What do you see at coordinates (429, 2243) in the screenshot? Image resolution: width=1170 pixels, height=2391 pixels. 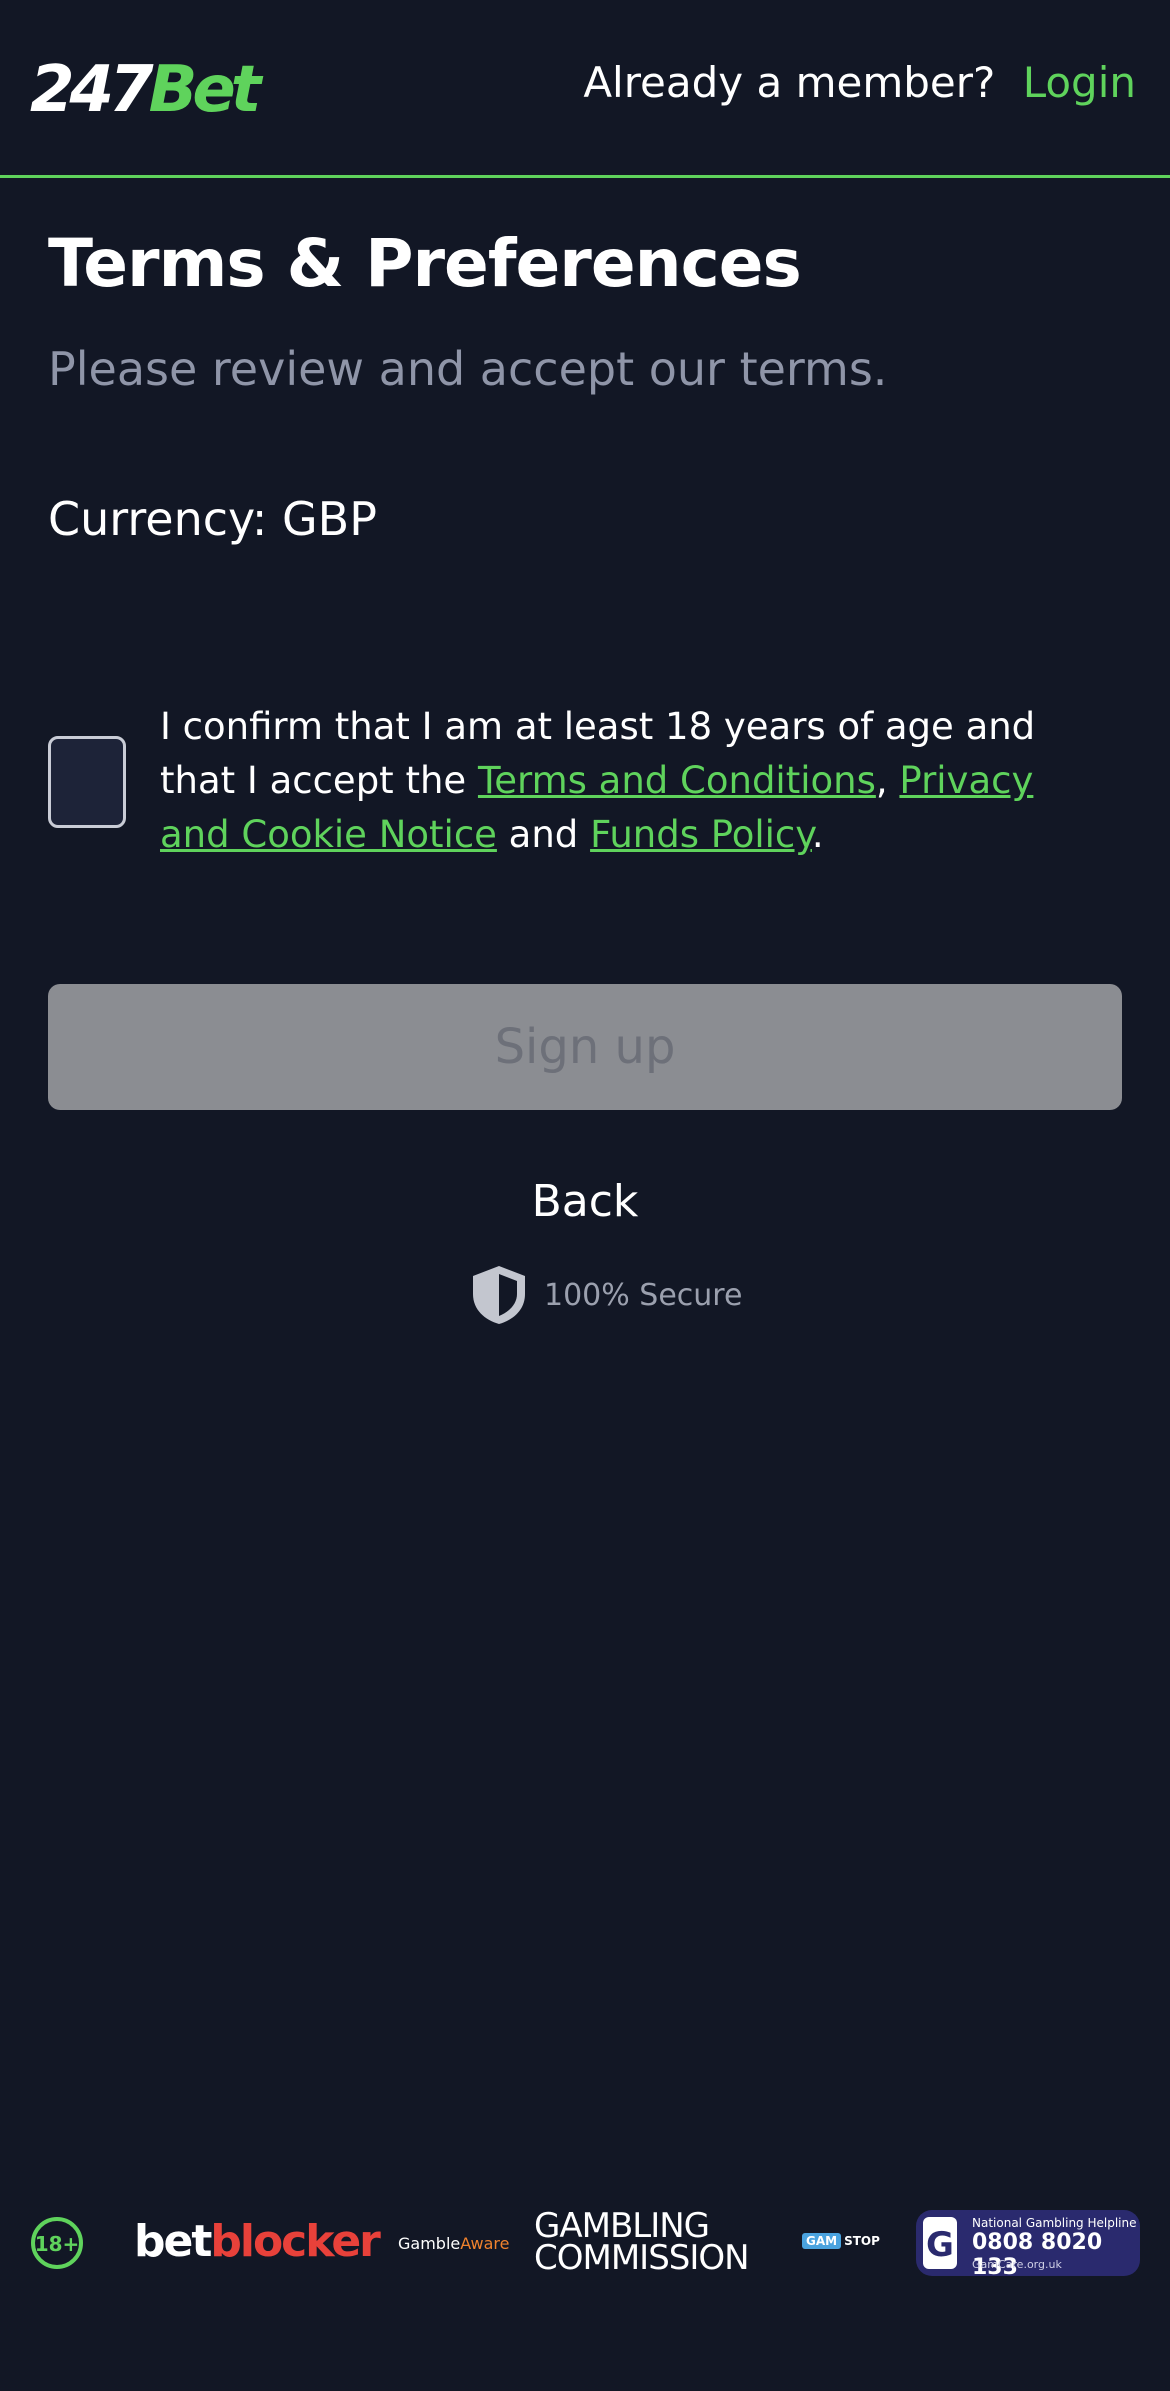 I see `gambleaware-part-1: Gamble` at bounding box center [429, 2243].